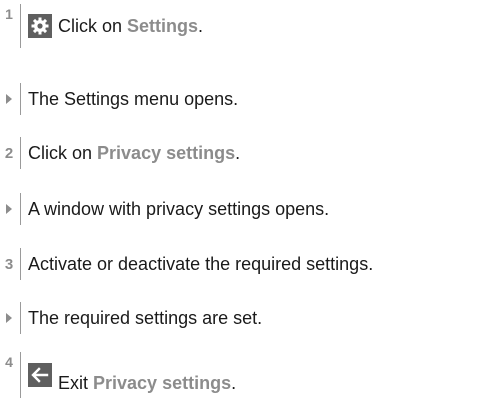 The width and height of the screenshot is (495, 404). Describe the element at coordinates (40, 26) in the screenshot. I see `gear-icon` at that location.